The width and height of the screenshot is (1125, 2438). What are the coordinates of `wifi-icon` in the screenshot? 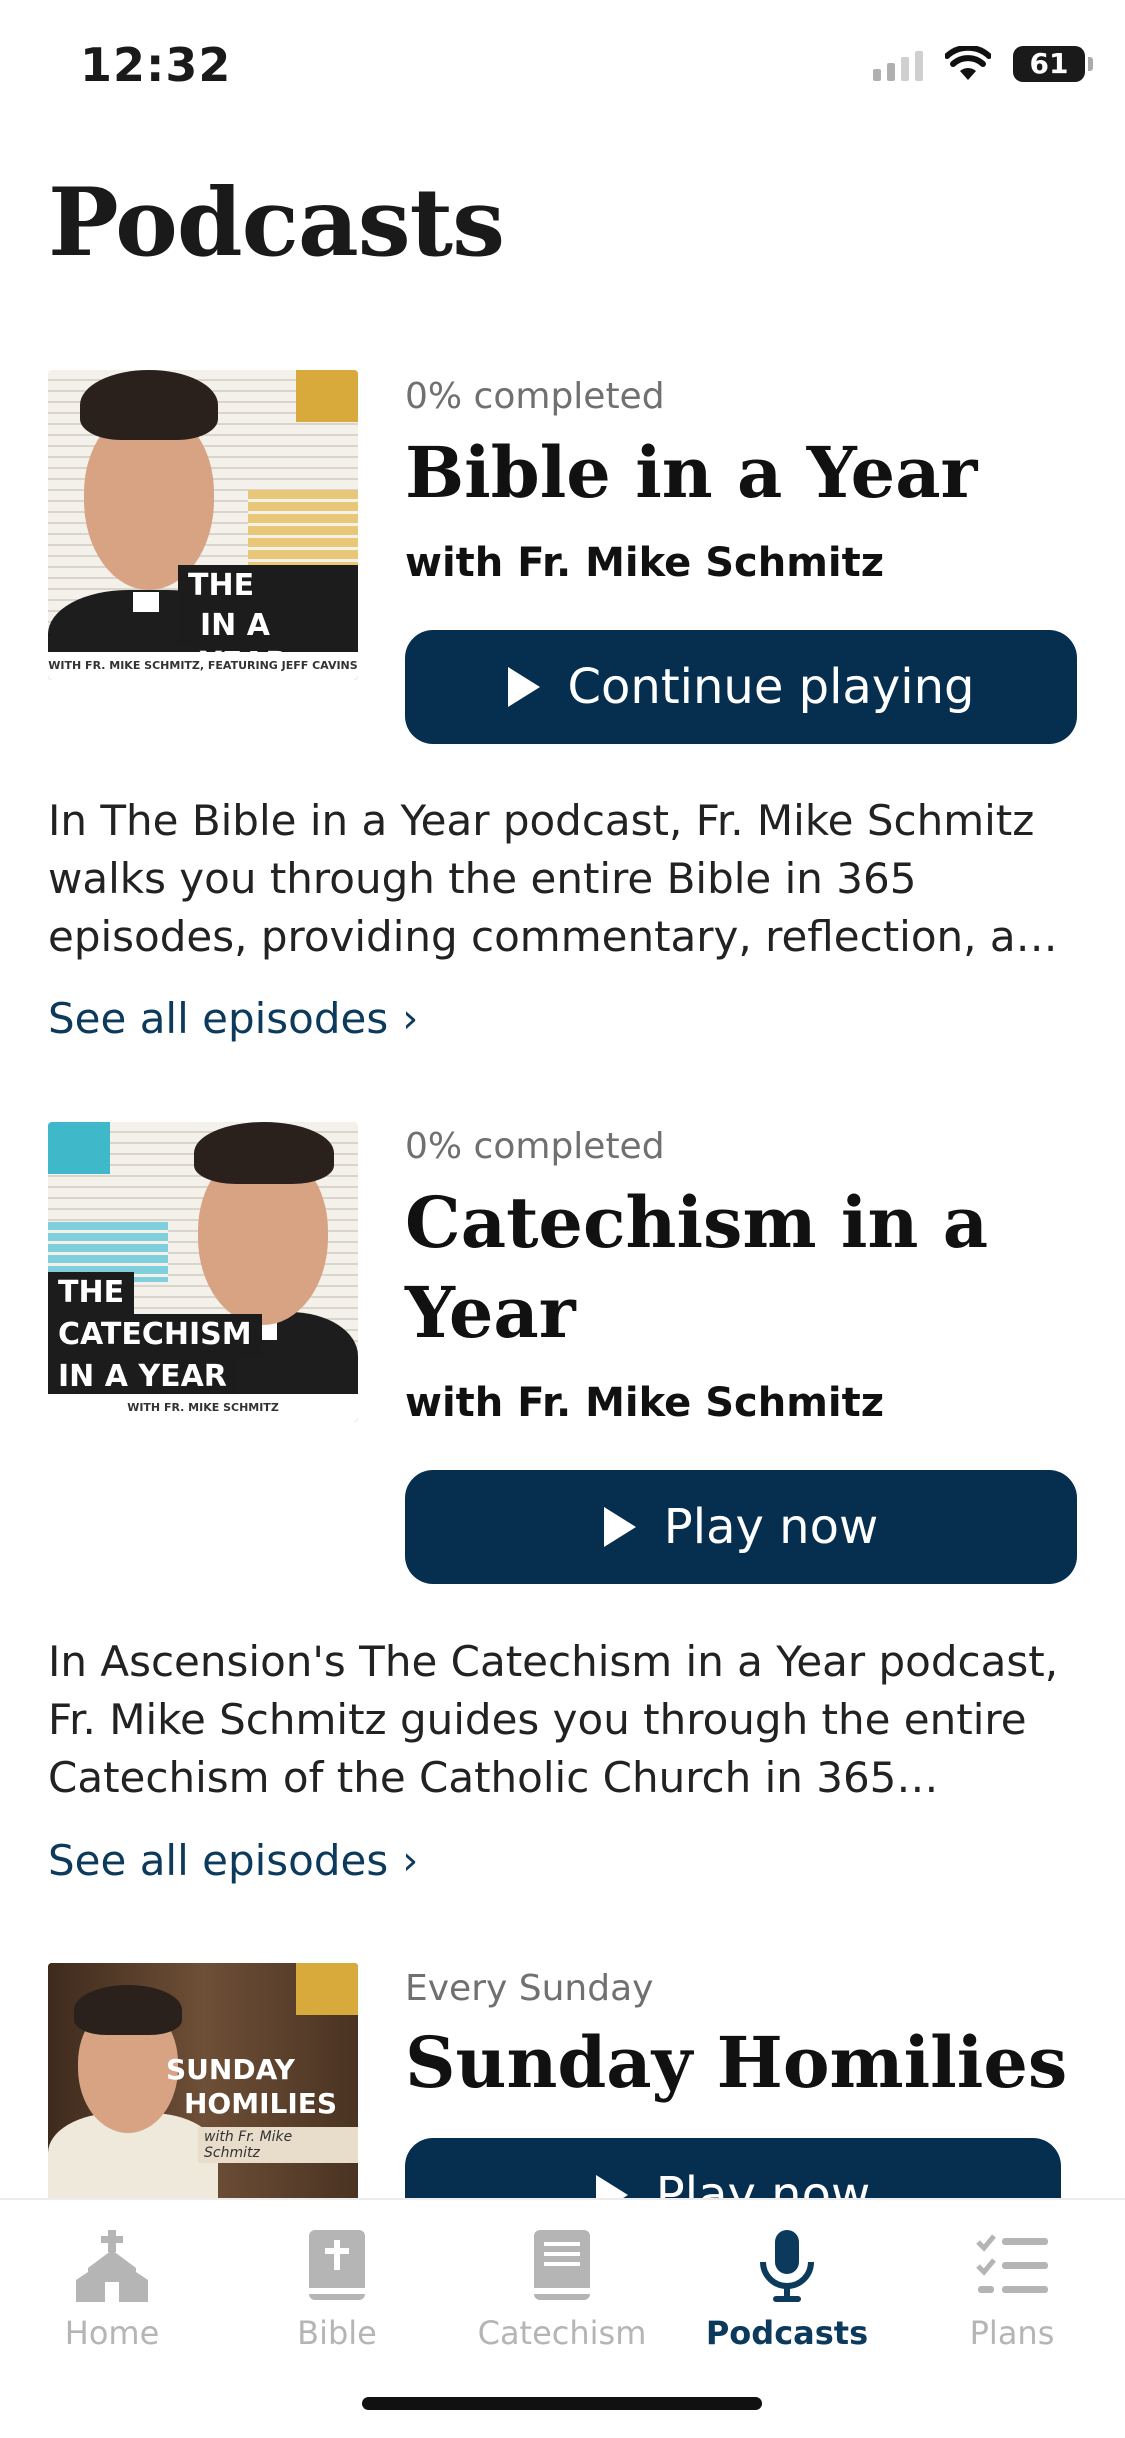 It's located at (968, 63).